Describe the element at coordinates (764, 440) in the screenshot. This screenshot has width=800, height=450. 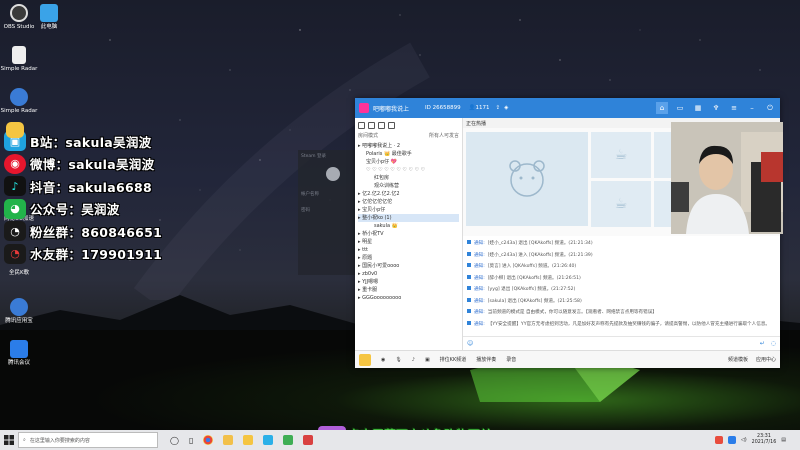
I see `taskbar-clock: 23:31 2021/7/16` at that location.